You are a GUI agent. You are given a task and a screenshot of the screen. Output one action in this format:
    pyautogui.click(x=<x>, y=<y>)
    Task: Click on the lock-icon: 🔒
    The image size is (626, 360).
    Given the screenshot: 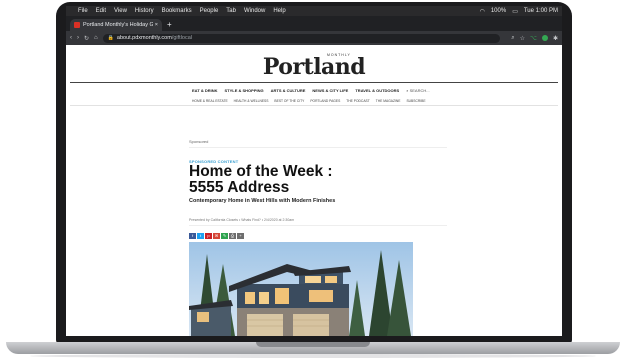 What is the action you would take?
    pyautogui.click(x=111, y=38)
    